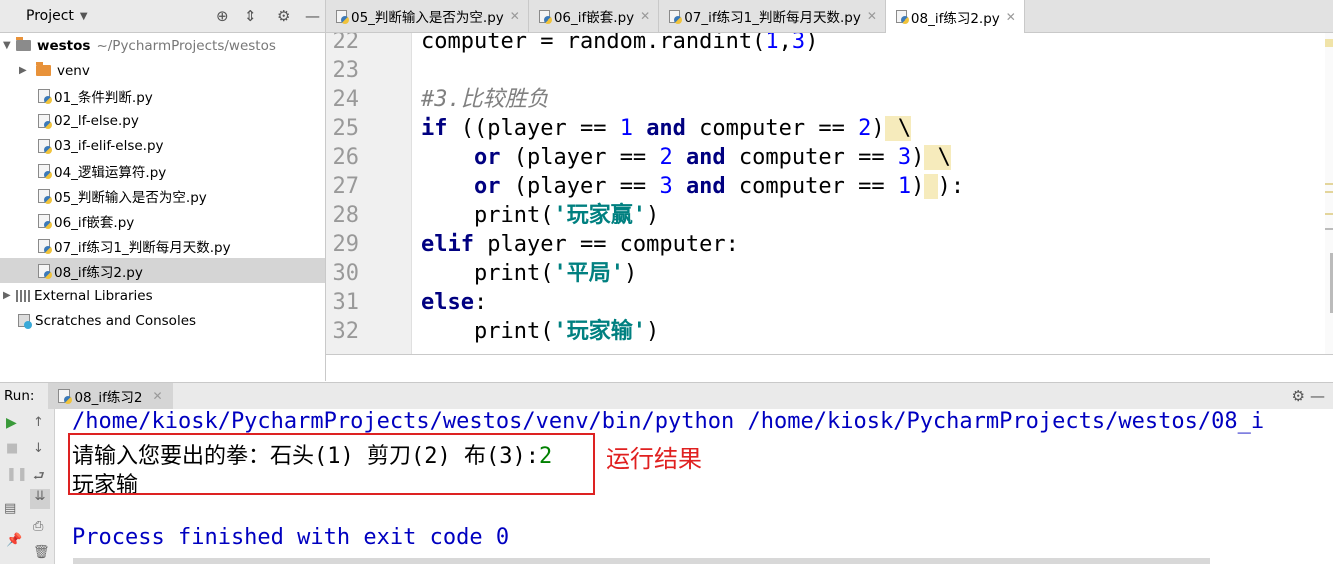  I want to click on tab-06: 06_if嵌套.py ✕, so click(594, 16).